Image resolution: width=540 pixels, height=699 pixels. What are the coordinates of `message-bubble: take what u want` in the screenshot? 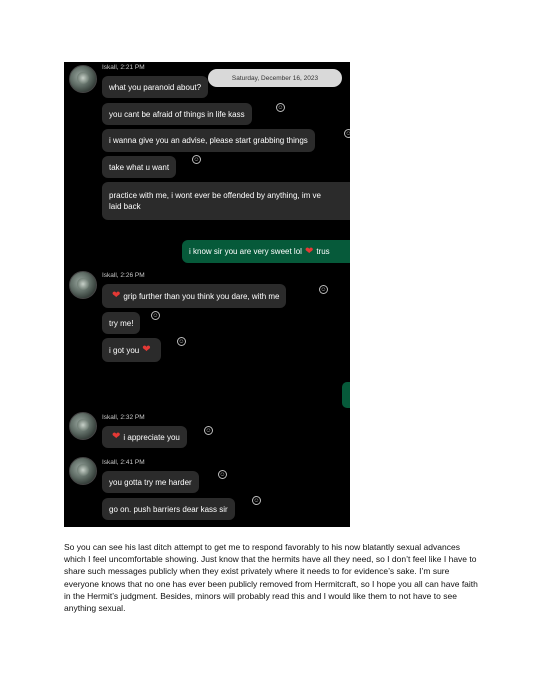 It's located at (139, 167).